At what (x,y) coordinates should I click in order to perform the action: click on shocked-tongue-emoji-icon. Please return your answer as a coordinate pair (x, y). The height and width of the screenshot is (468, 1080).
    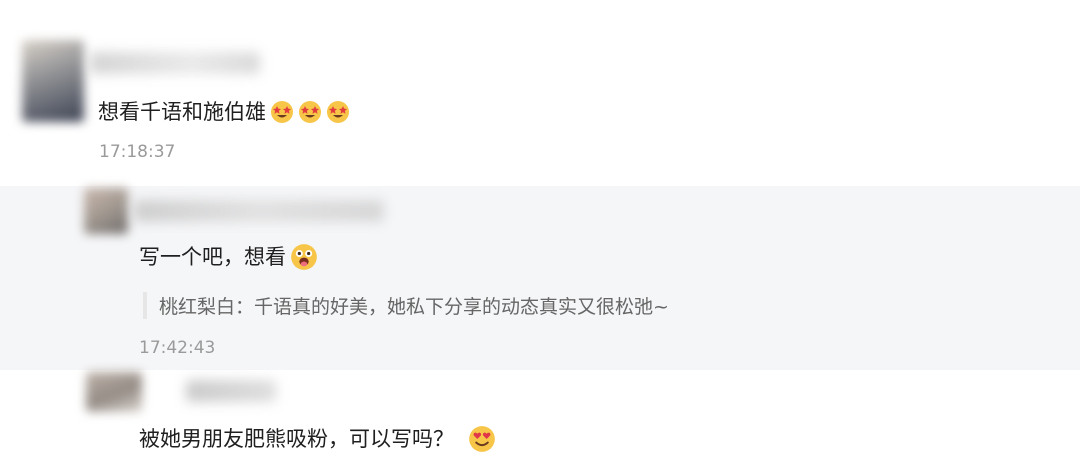
    Looking at the image, I should click on (304, 257).